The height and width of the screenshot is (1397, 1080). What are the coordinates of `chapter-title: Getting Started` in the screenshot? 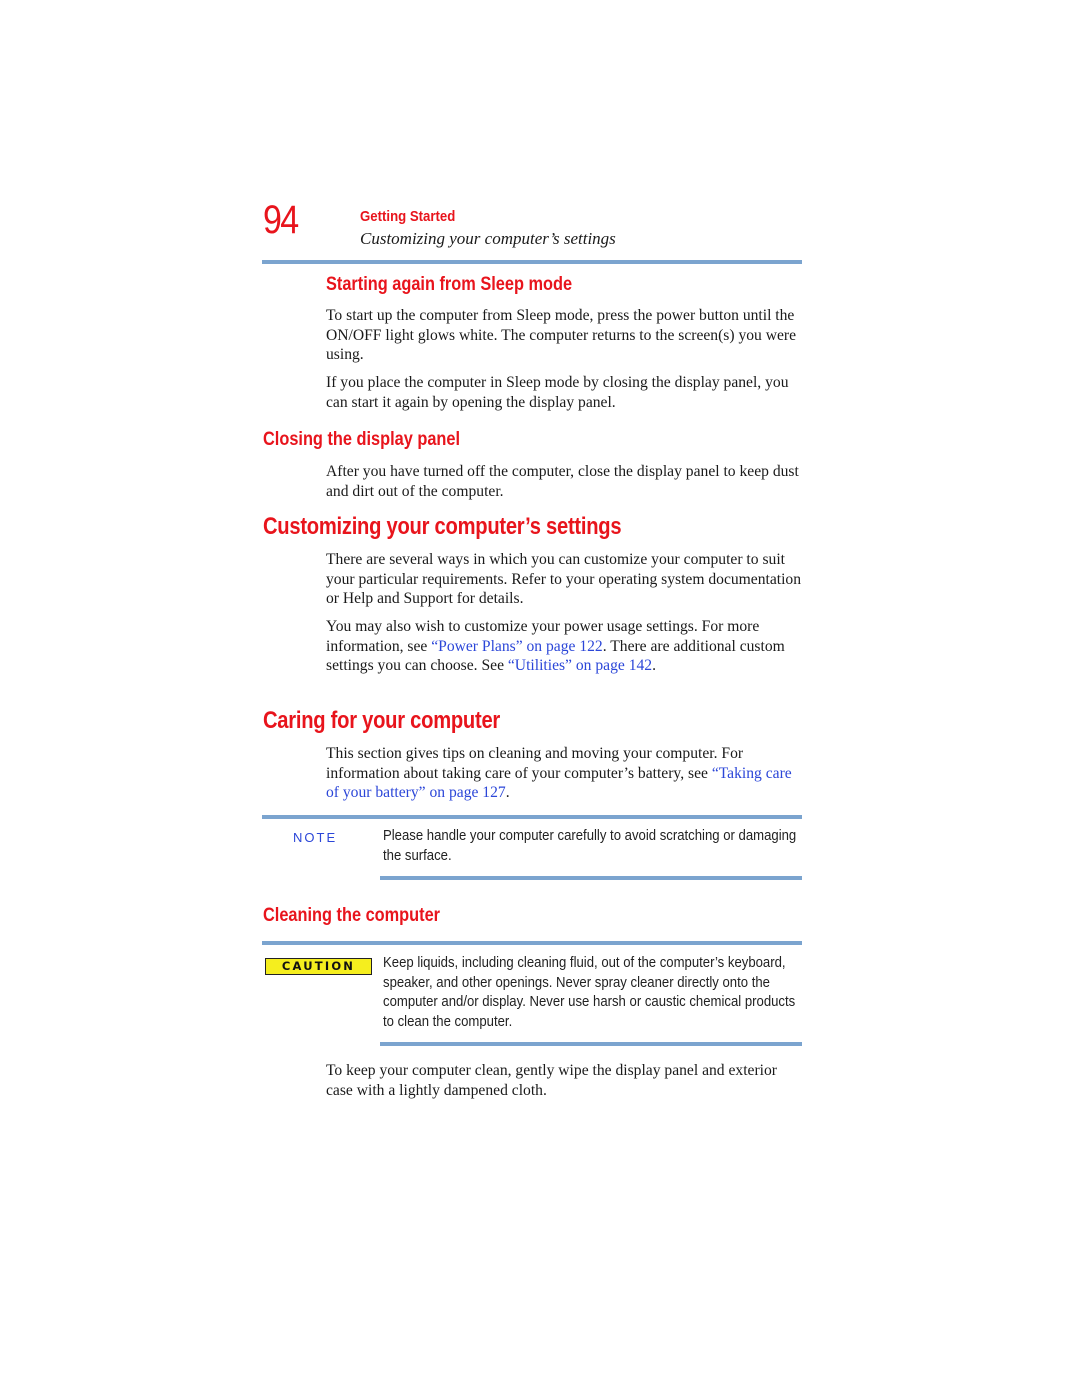 It's located at (408, 216).